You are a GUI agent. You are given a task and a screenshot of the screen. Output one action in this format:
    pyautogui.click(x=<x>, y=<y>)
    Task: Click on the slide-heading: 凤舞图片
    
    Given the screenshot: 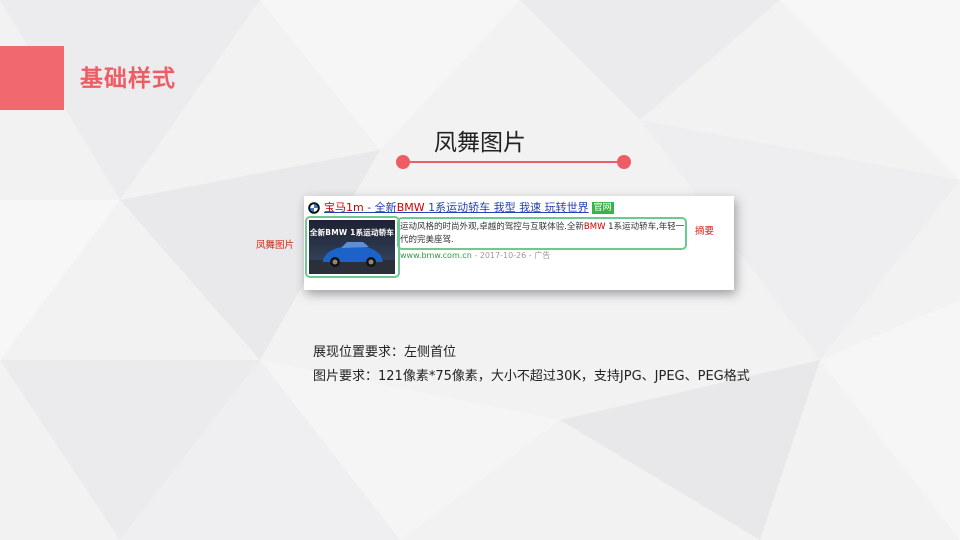 What is the action you would take?
    pyautogui.click(x=480, y=143)
    